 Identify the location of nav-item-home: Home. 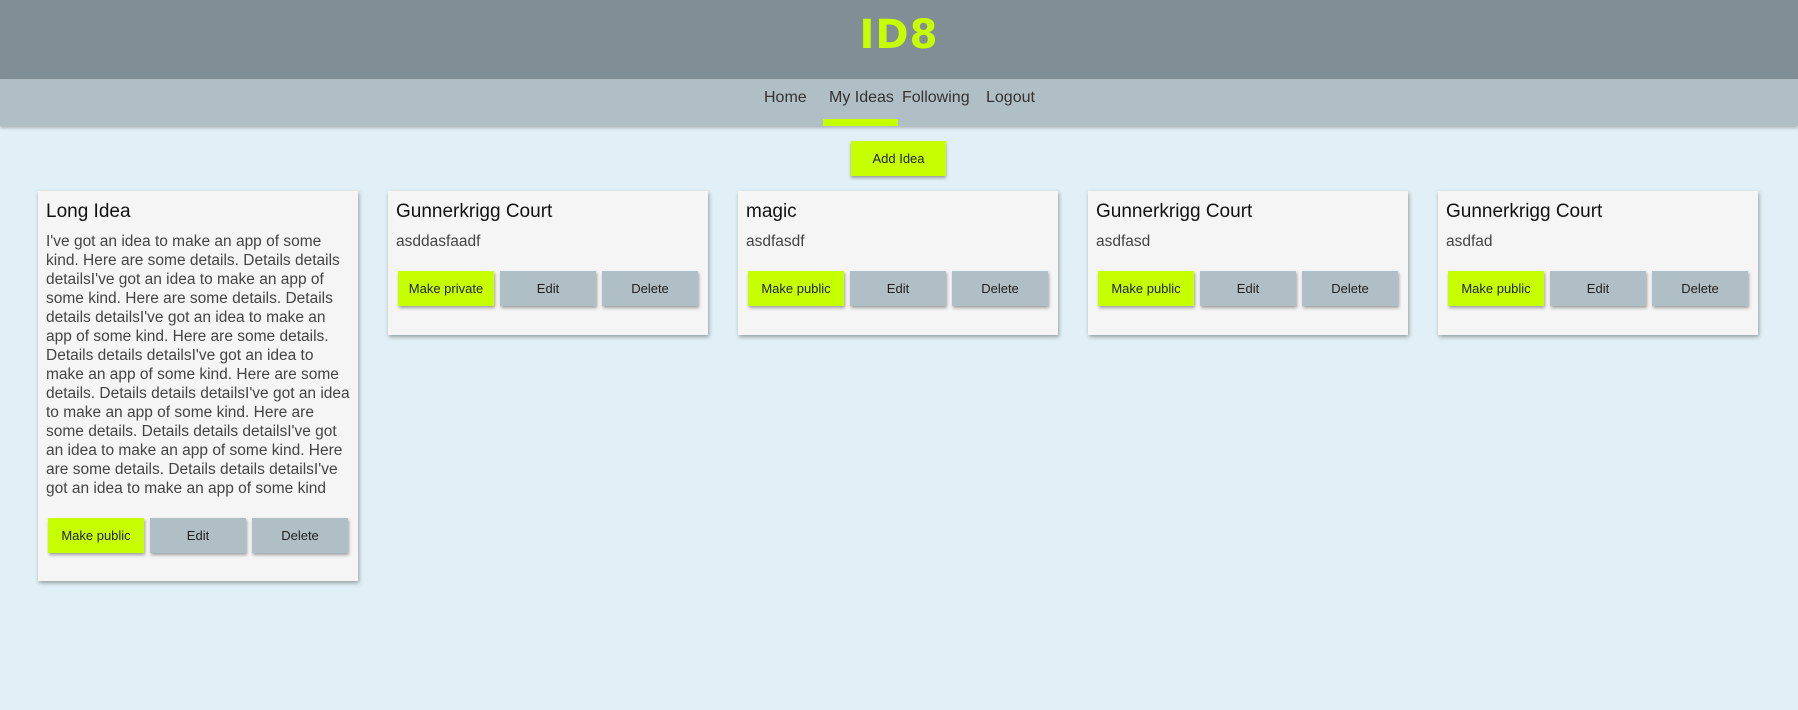
(785, 98).